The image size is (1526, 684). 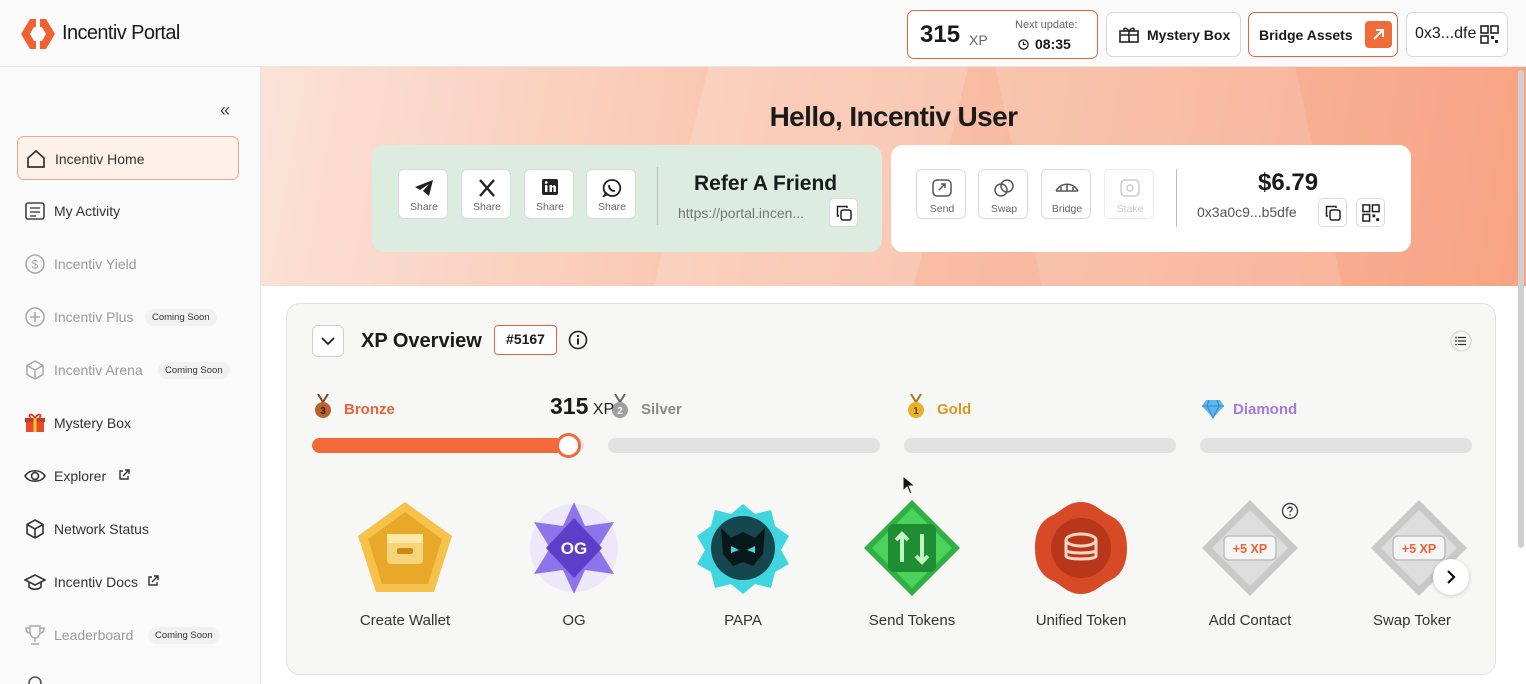 What do you see at coordinates (35, 370) in the screenshot?
I see `cube-icon` at bounding box center [35, 370].